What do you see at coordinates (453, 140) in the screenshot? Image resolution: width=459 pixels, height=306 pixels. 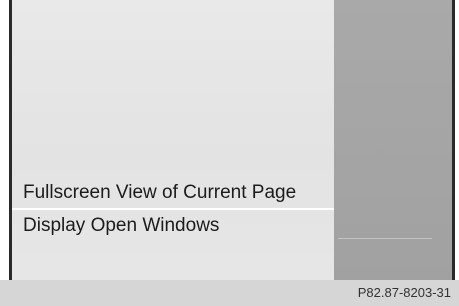 I see `right-border` at bounding box center [453, 140].